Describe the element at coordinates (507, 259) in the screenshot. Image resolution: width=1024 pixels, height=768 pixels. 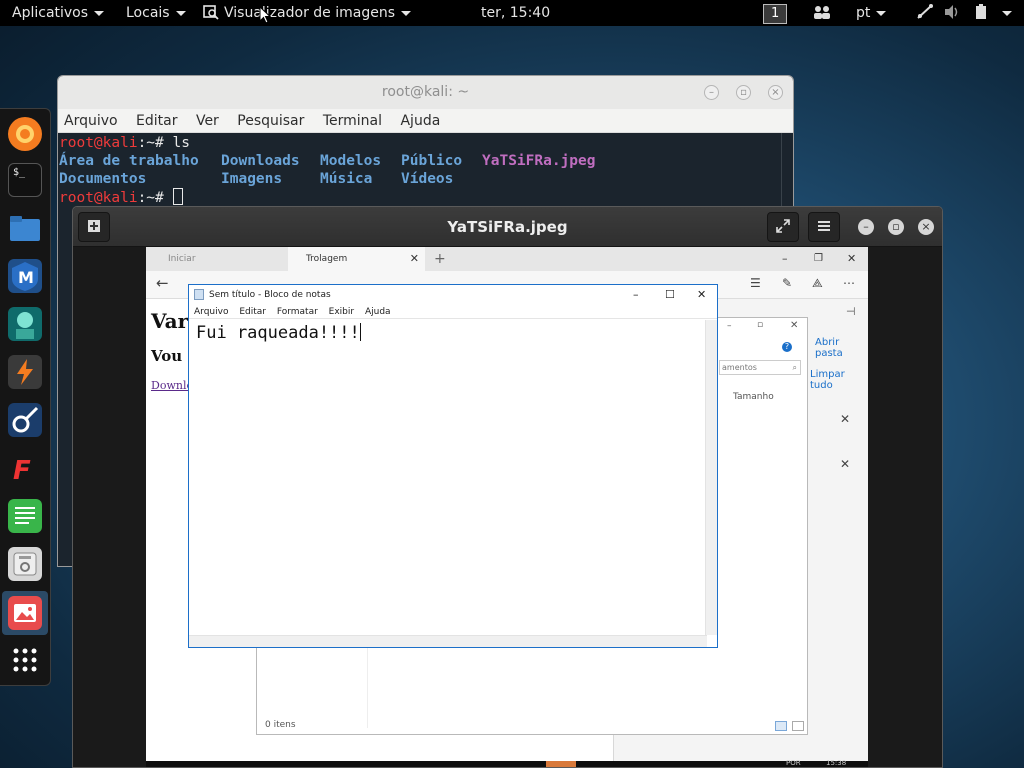
I see `browser-tabstrip: Iniciar Trolagem ✕ + – ❐ ✕` at that location.